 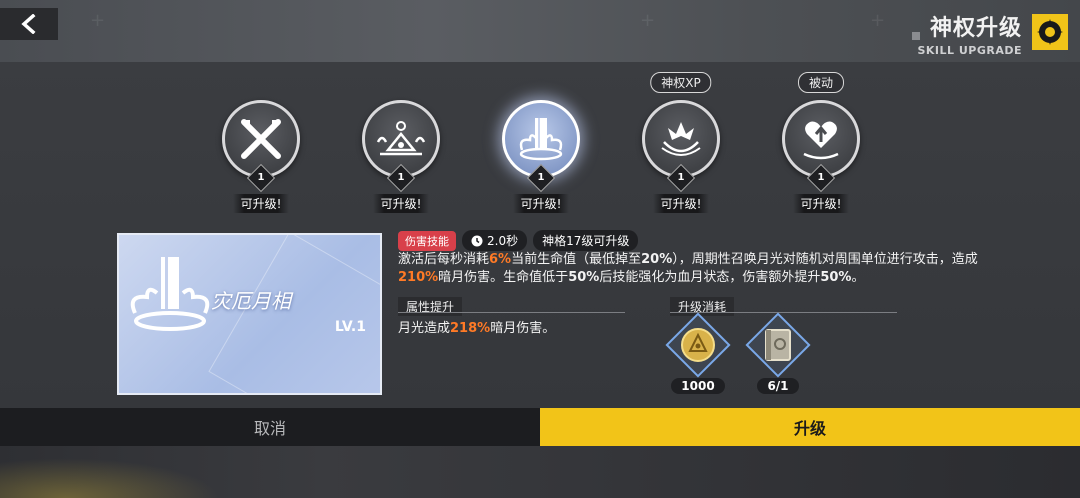 What do you see at coordinates (350, 327) in the screenshot?
I see `skill-level: LV.1` at bounding box center [350, 327].